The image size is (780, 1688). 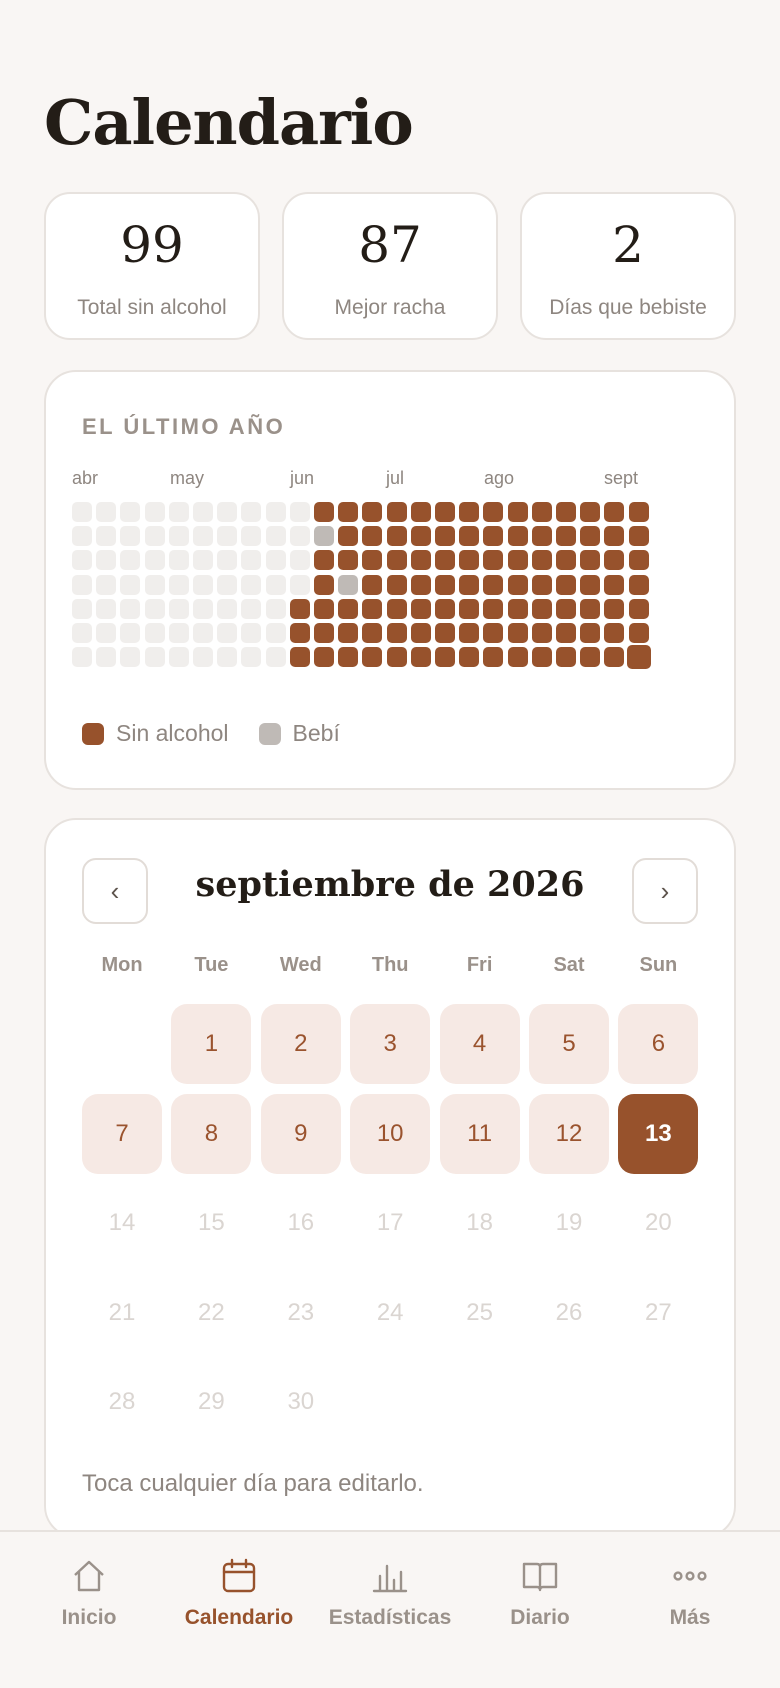 What do you see at coordinates (569, 1313) in the screenshot?
I see `calendar-day: 26` at bounding box center [569, 1313].